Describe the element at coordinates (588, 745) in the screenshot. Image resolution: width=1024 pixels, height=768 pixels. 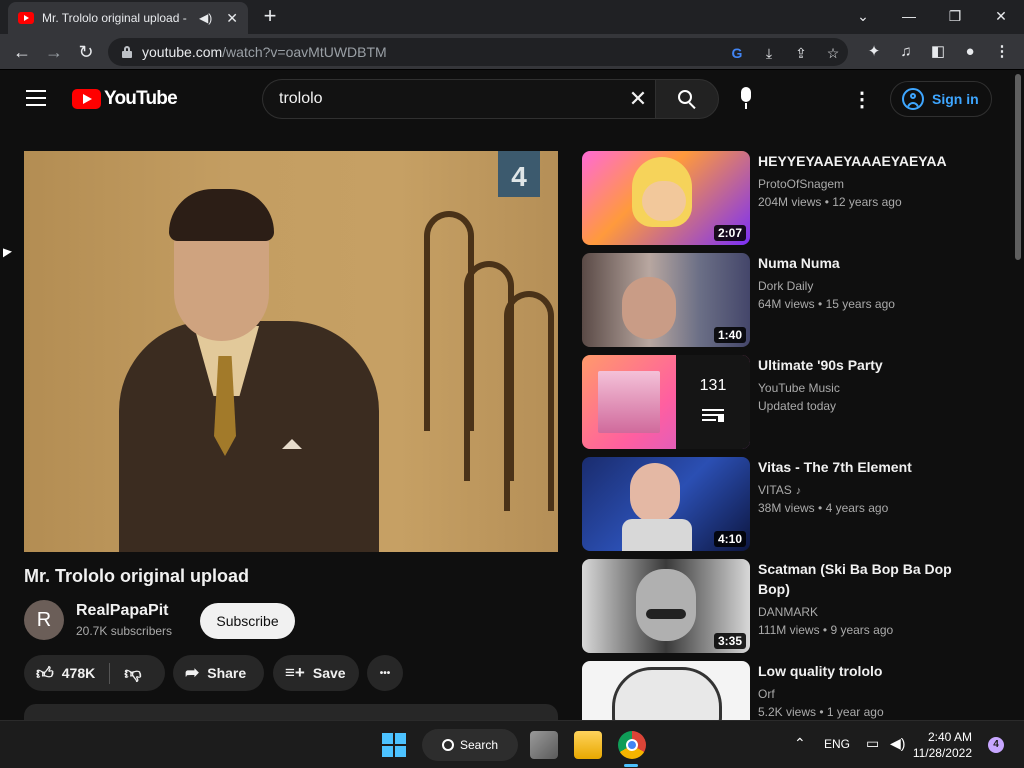
I see `file-explorer-icon` at that location.